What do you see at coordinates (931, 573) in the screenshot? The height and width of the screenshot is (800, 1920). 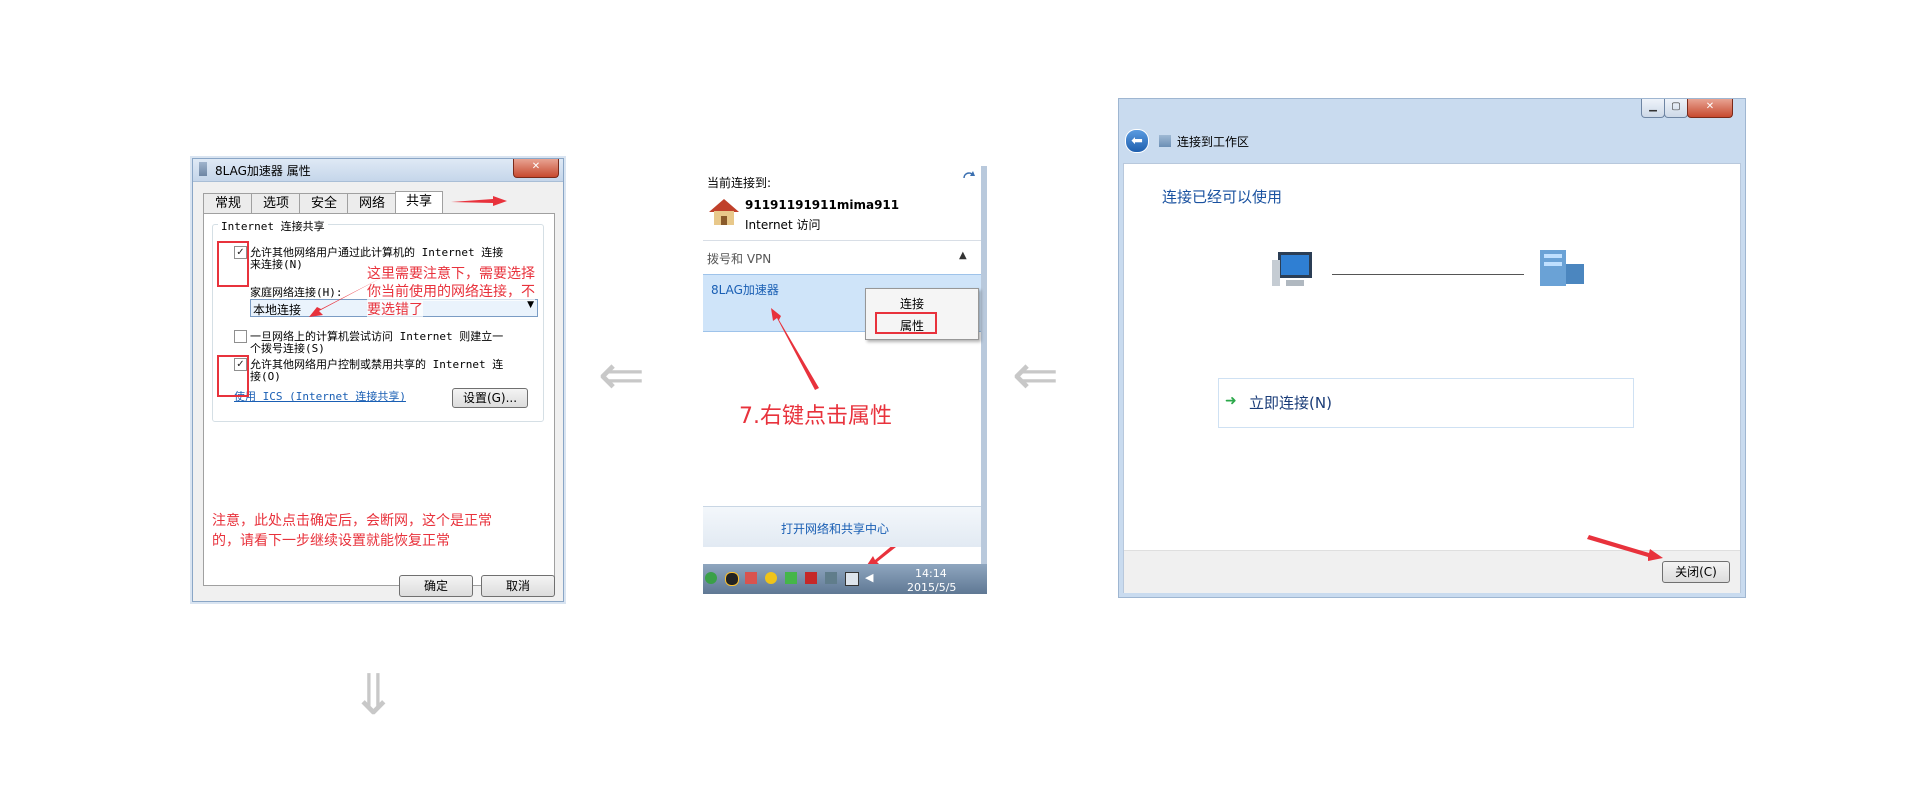 I see `clock-time: 14:14` at bounding box center [931, 573].